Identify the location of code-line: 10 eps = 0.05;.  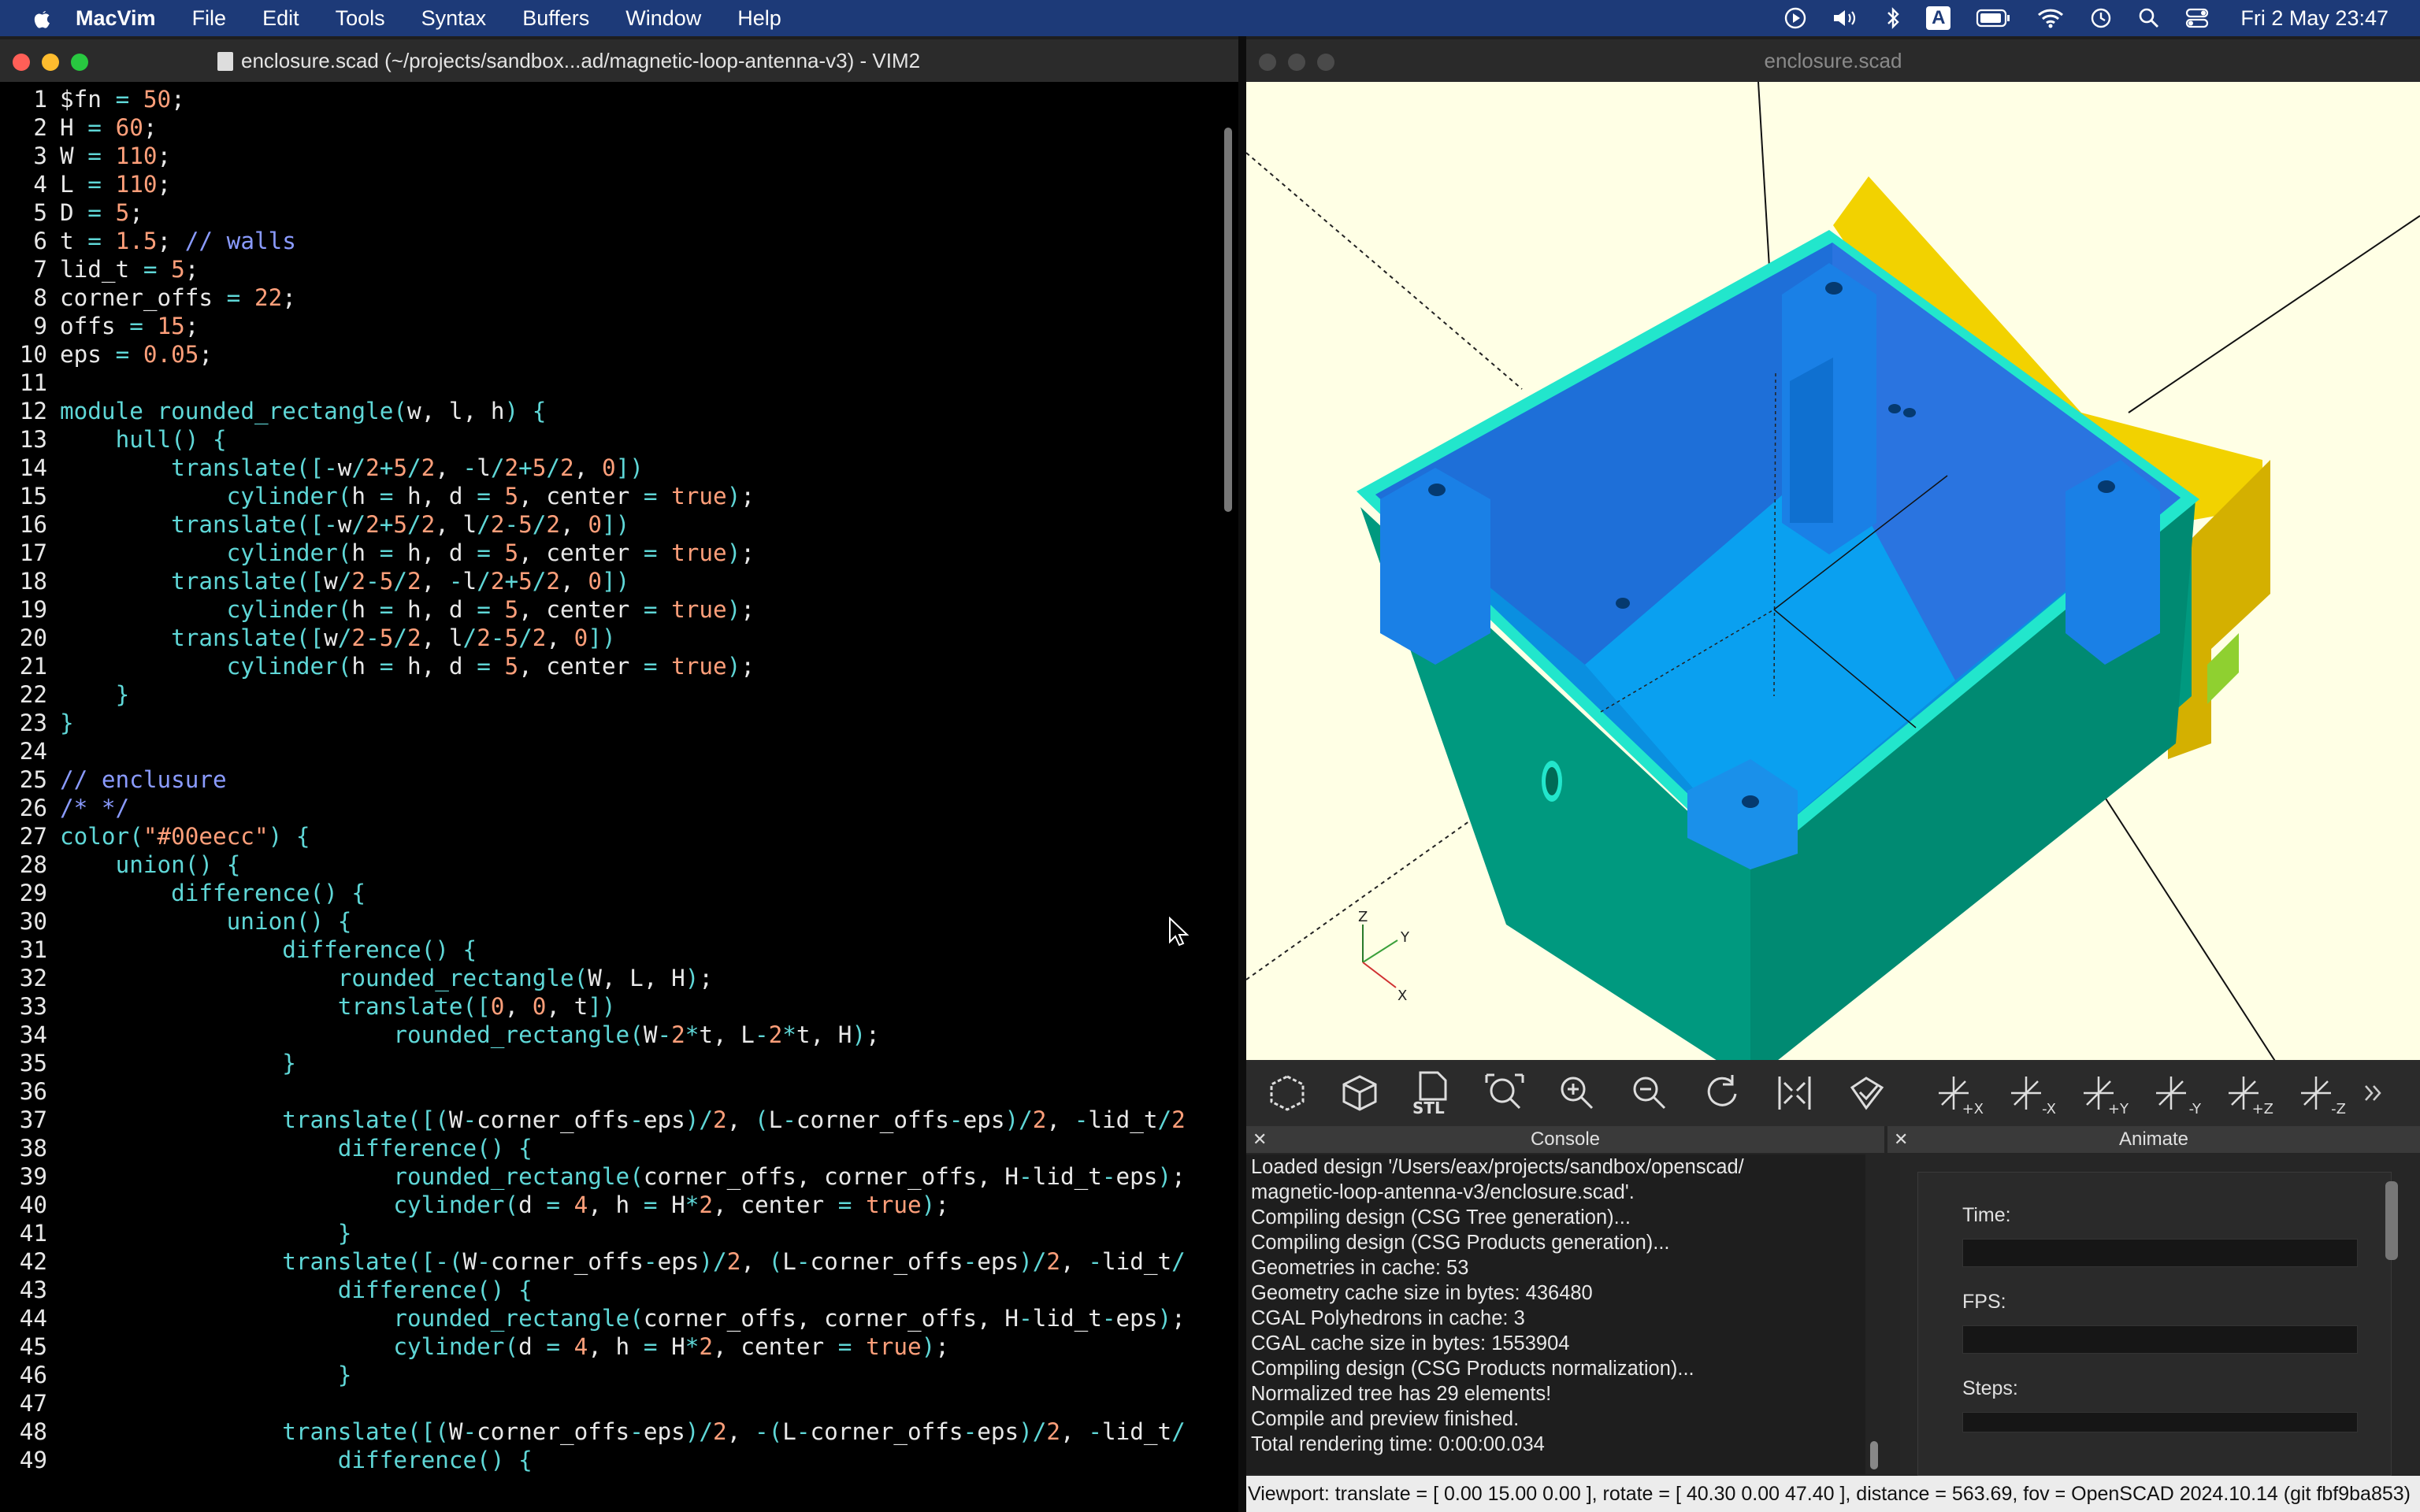
(606, 354).